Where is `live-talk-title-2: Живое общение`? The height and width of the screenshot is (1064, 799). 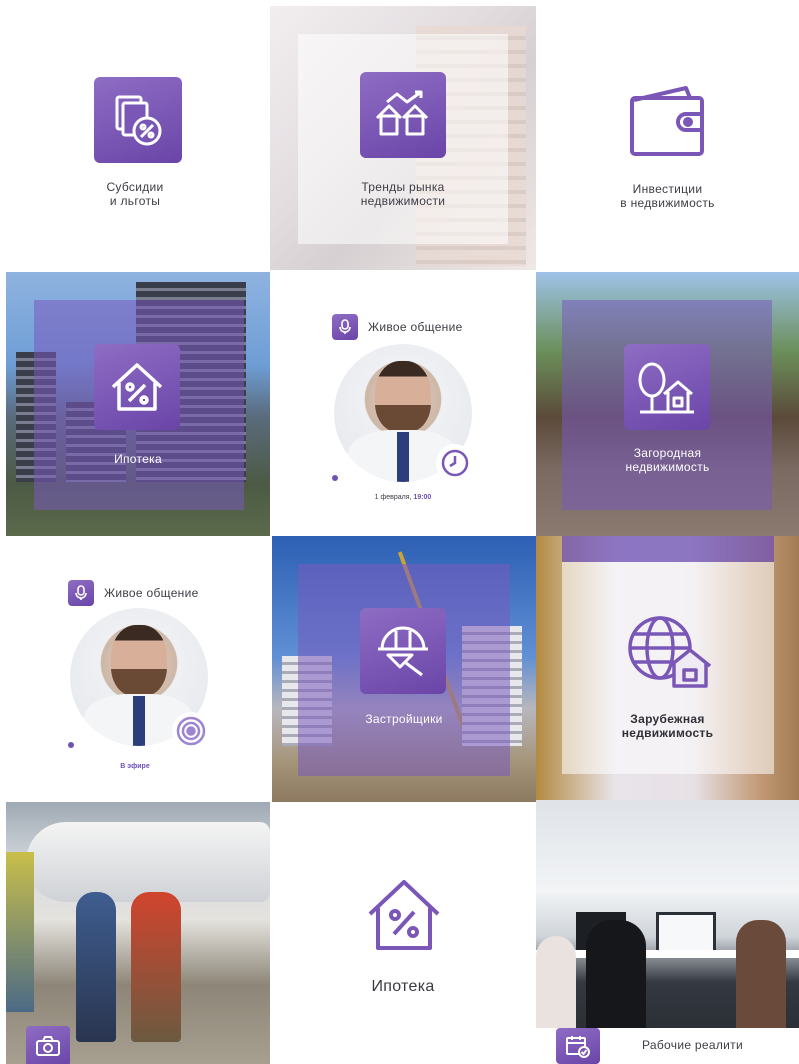 live-talk-title-2: Живое общение is located at coordinates (151, 593).